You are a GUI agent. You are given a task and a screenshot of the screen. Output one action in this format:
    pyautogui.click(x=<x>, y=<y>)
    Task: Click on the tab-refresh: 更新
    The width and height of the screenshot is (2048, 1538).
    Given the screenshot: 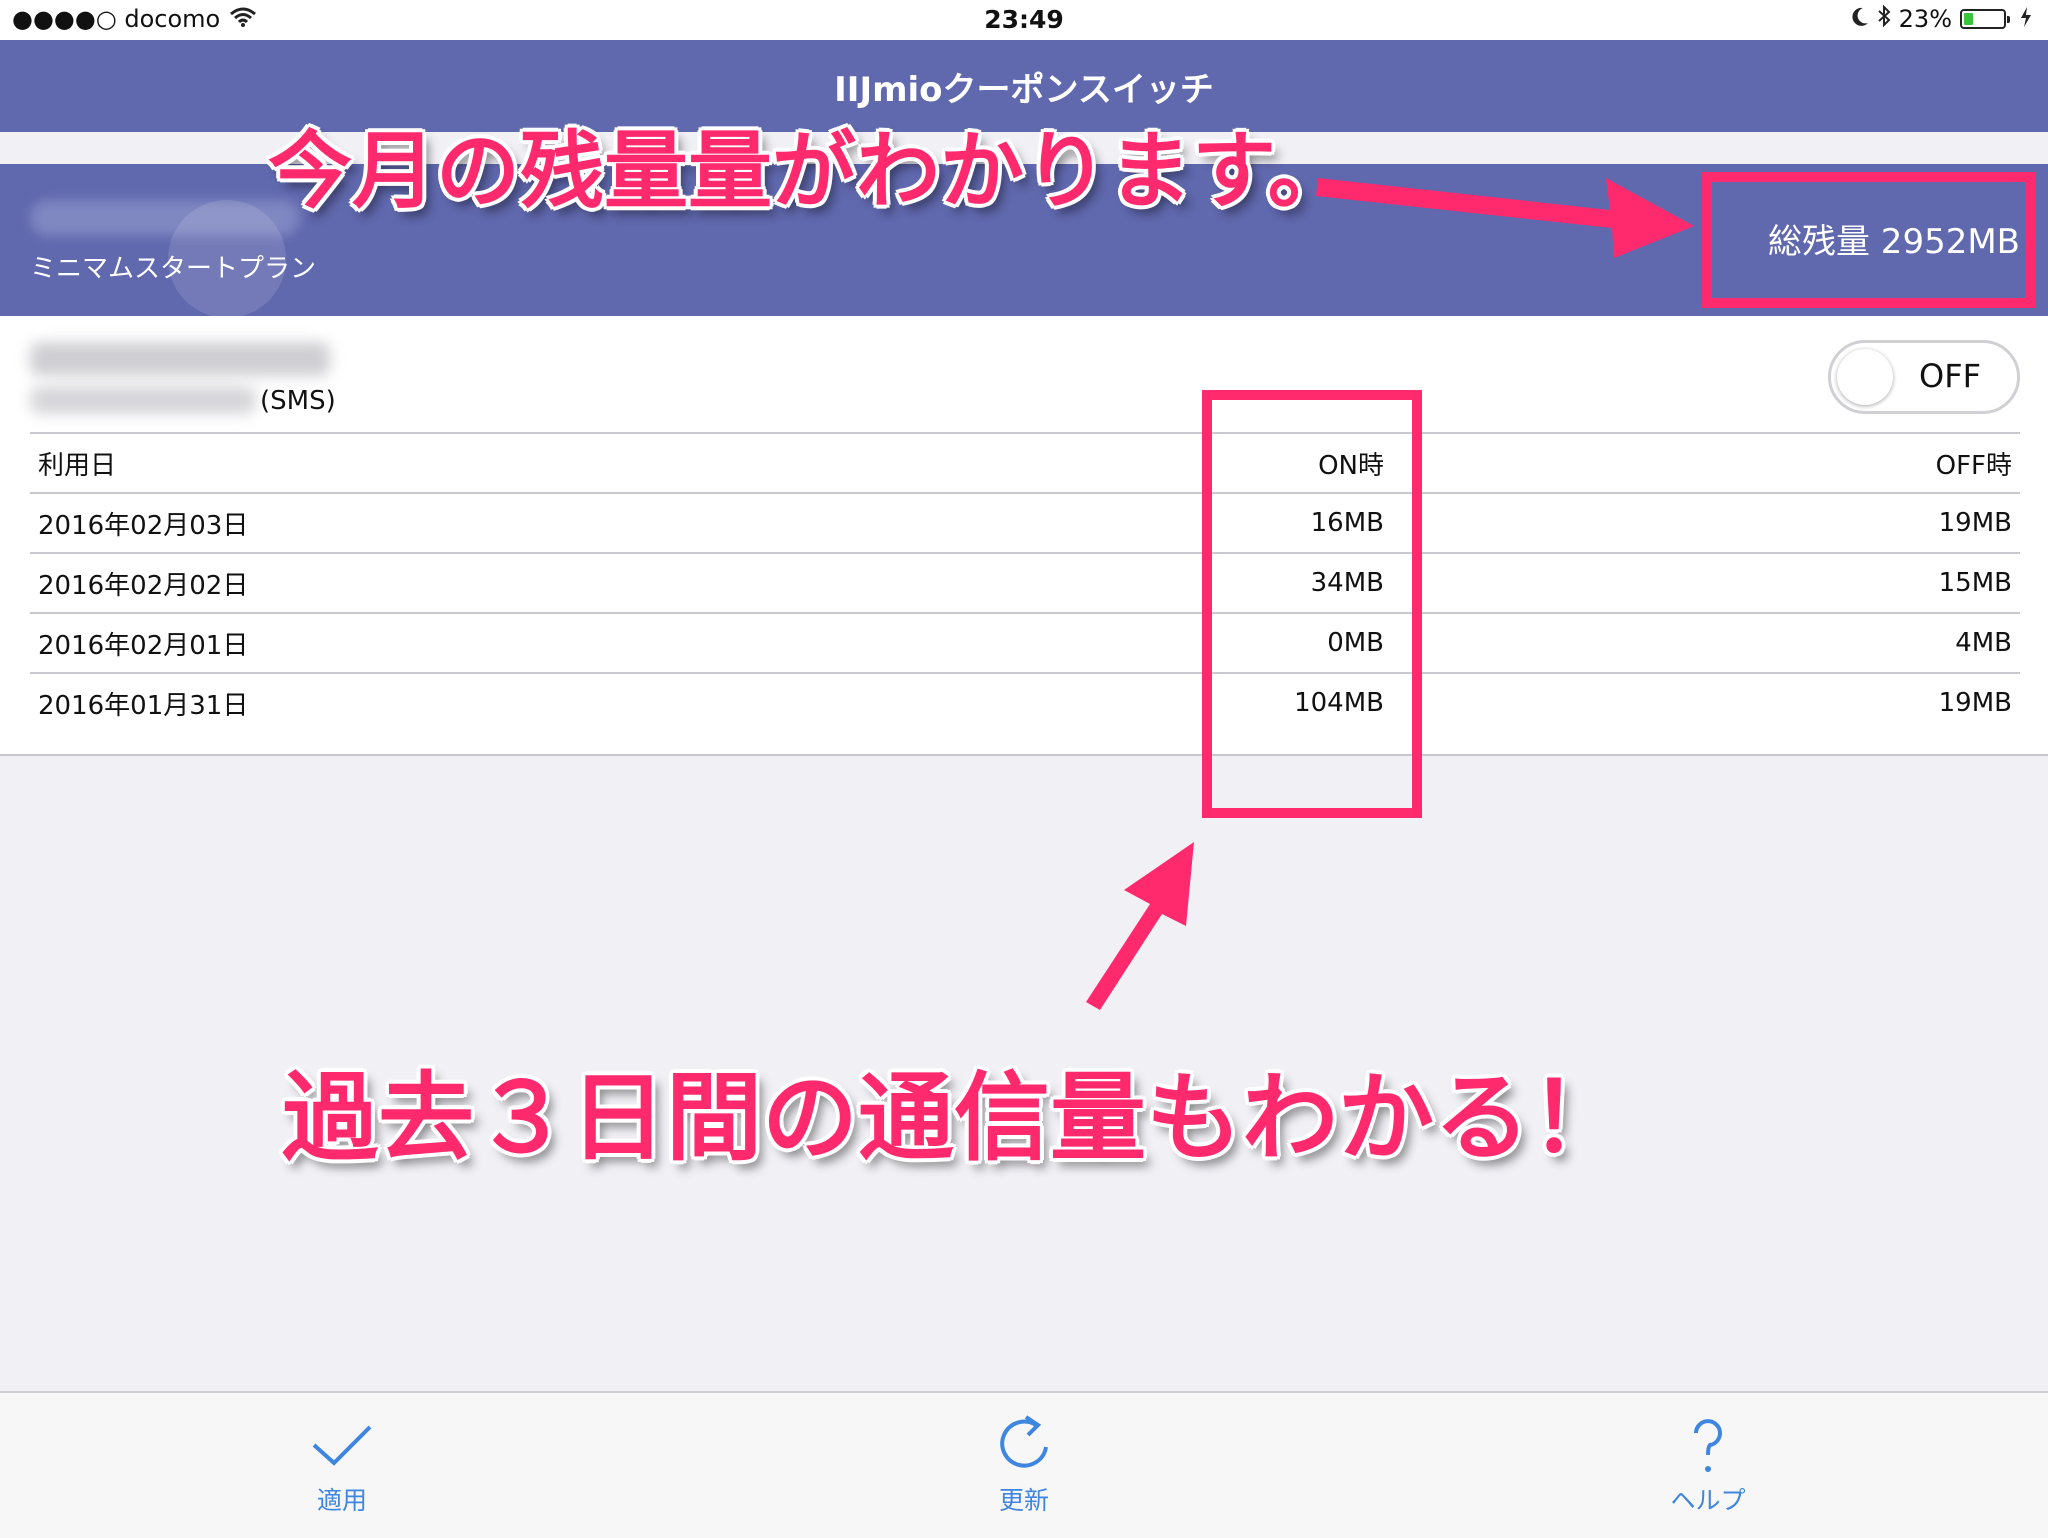 What is the action you would take?
    pyautogui.click(x=1024, y=1465)
    